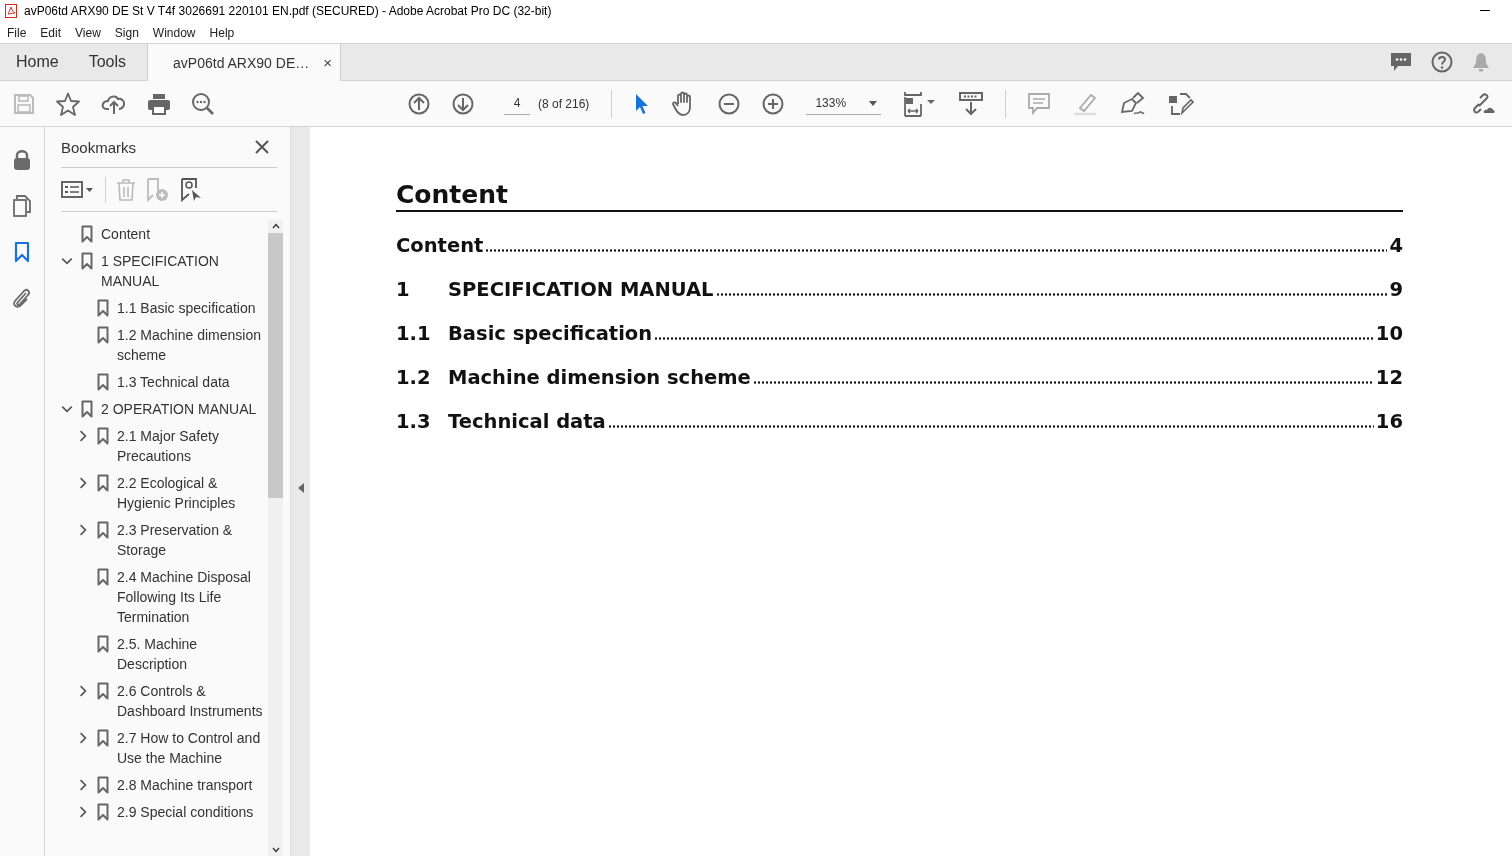 The width and height of the screenshot is (1512, 856). I want to click on tab-close-button: ×, so click(327, 62).